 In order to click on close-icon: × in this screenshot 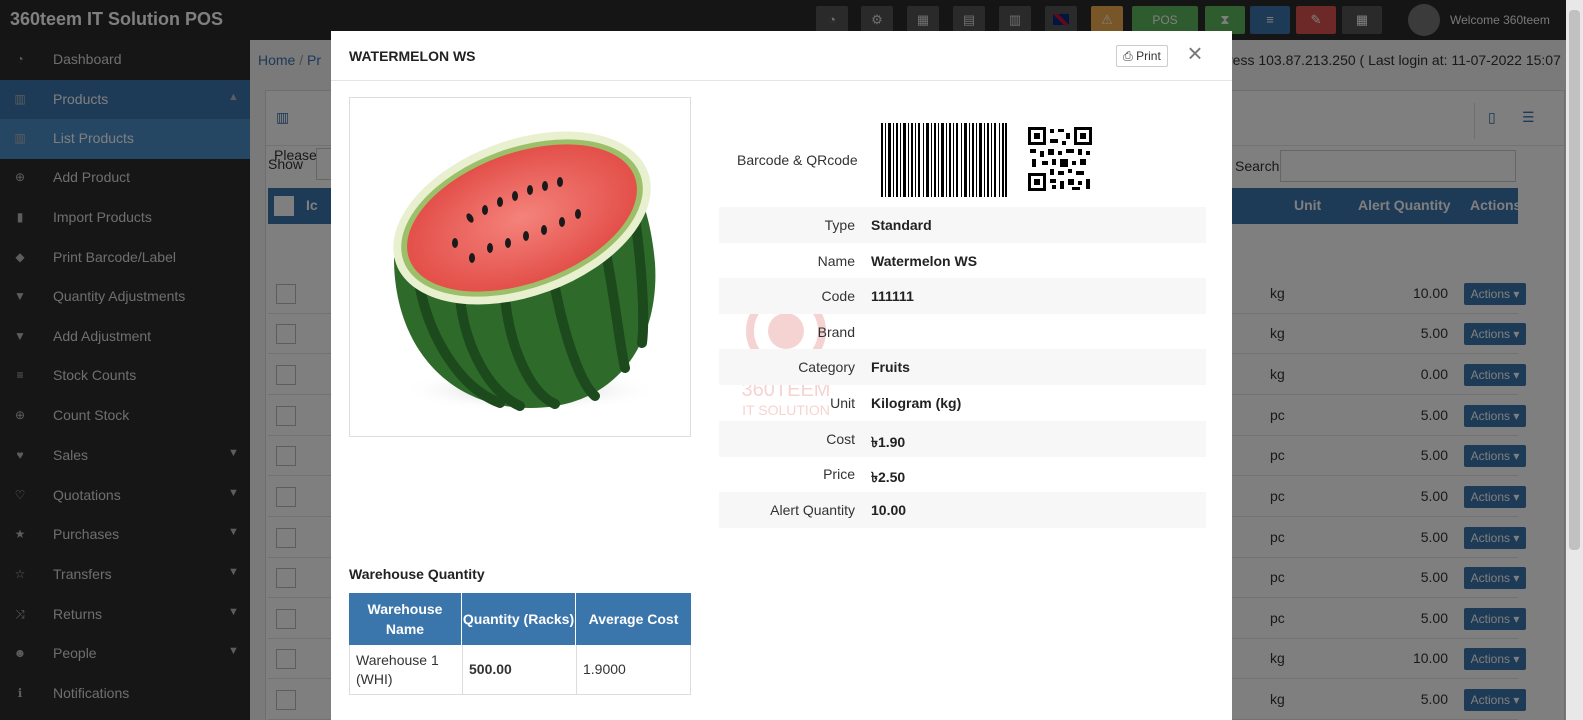, I will do `click(1195, 53)`.